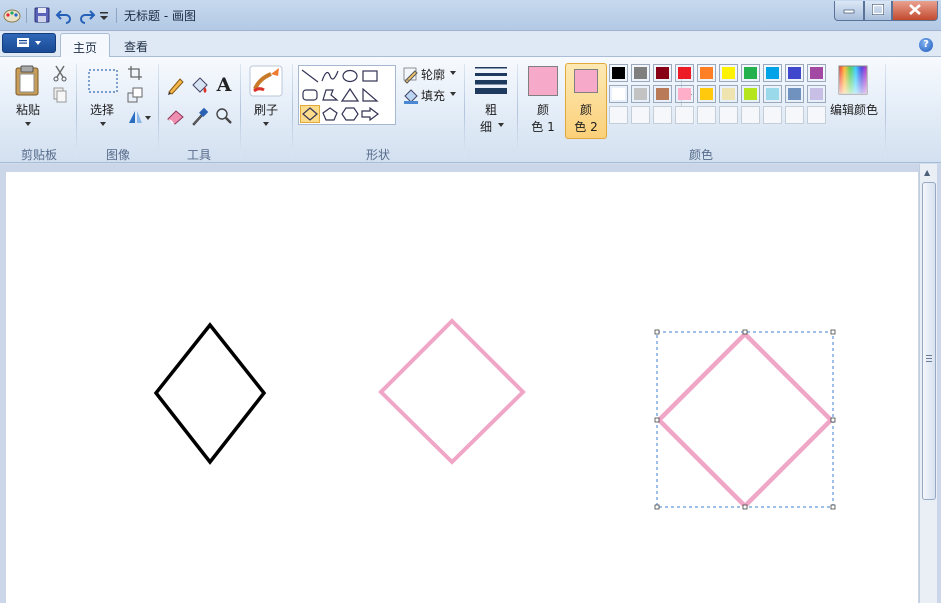  Describe the element at coordinates (135, 95) in the screenshot. I see `resize-icon` at that location.